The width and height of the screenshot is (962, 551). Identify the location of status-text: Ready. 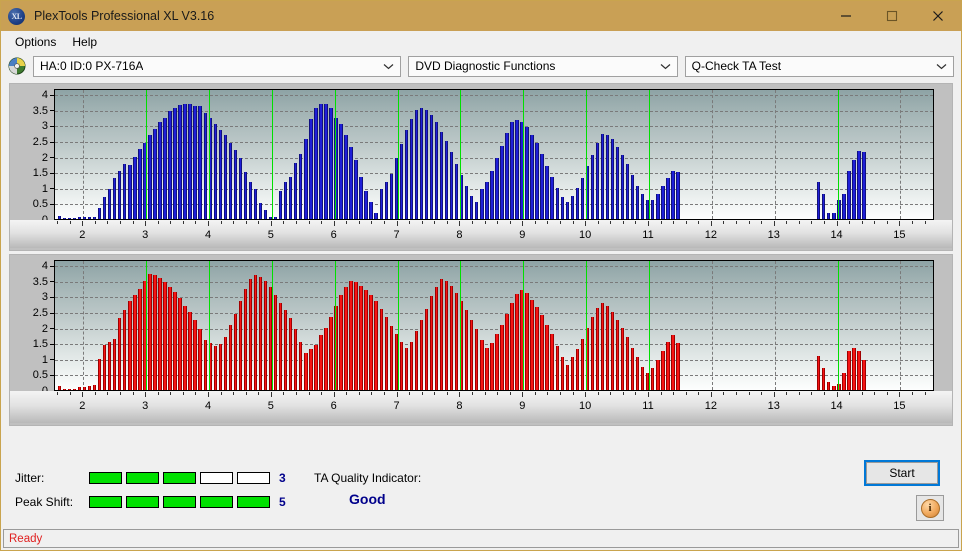
(26, 538).